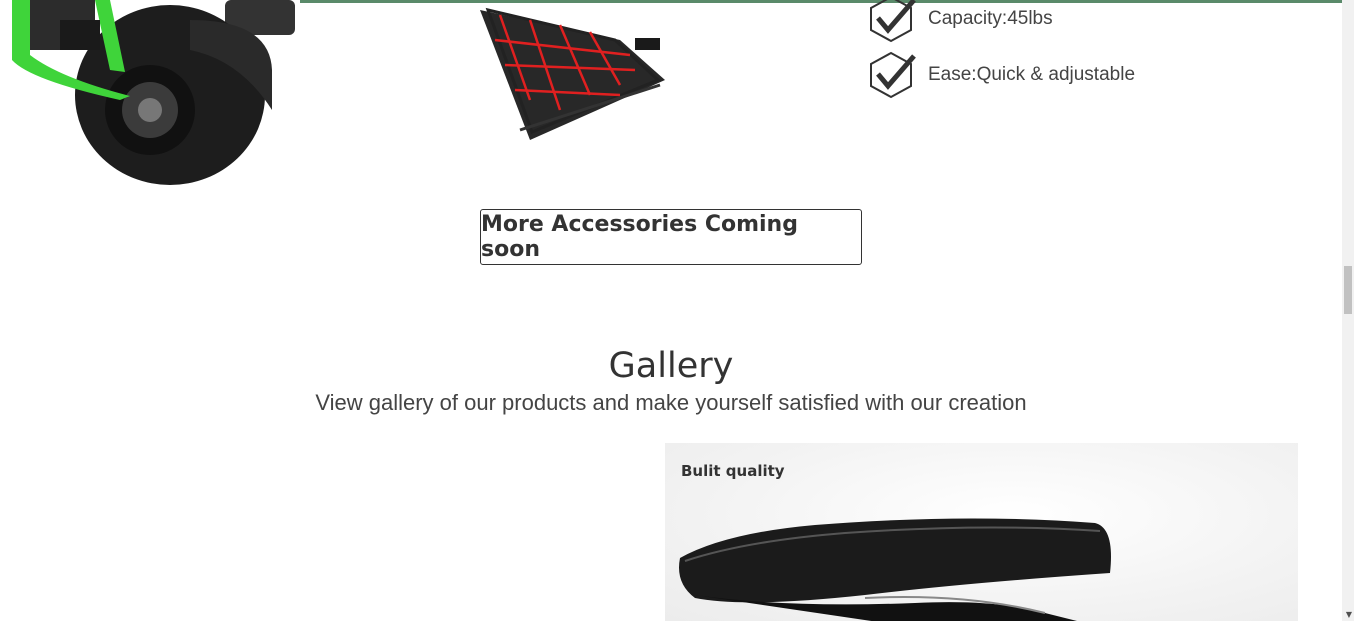 The width and height of the screenshot is (1354, 621). What do you see at coordinates (1032, 74) in the screenshot?
I see `feature-text: Ease:Quick & adjustable` at bounding box center [1032, 74].